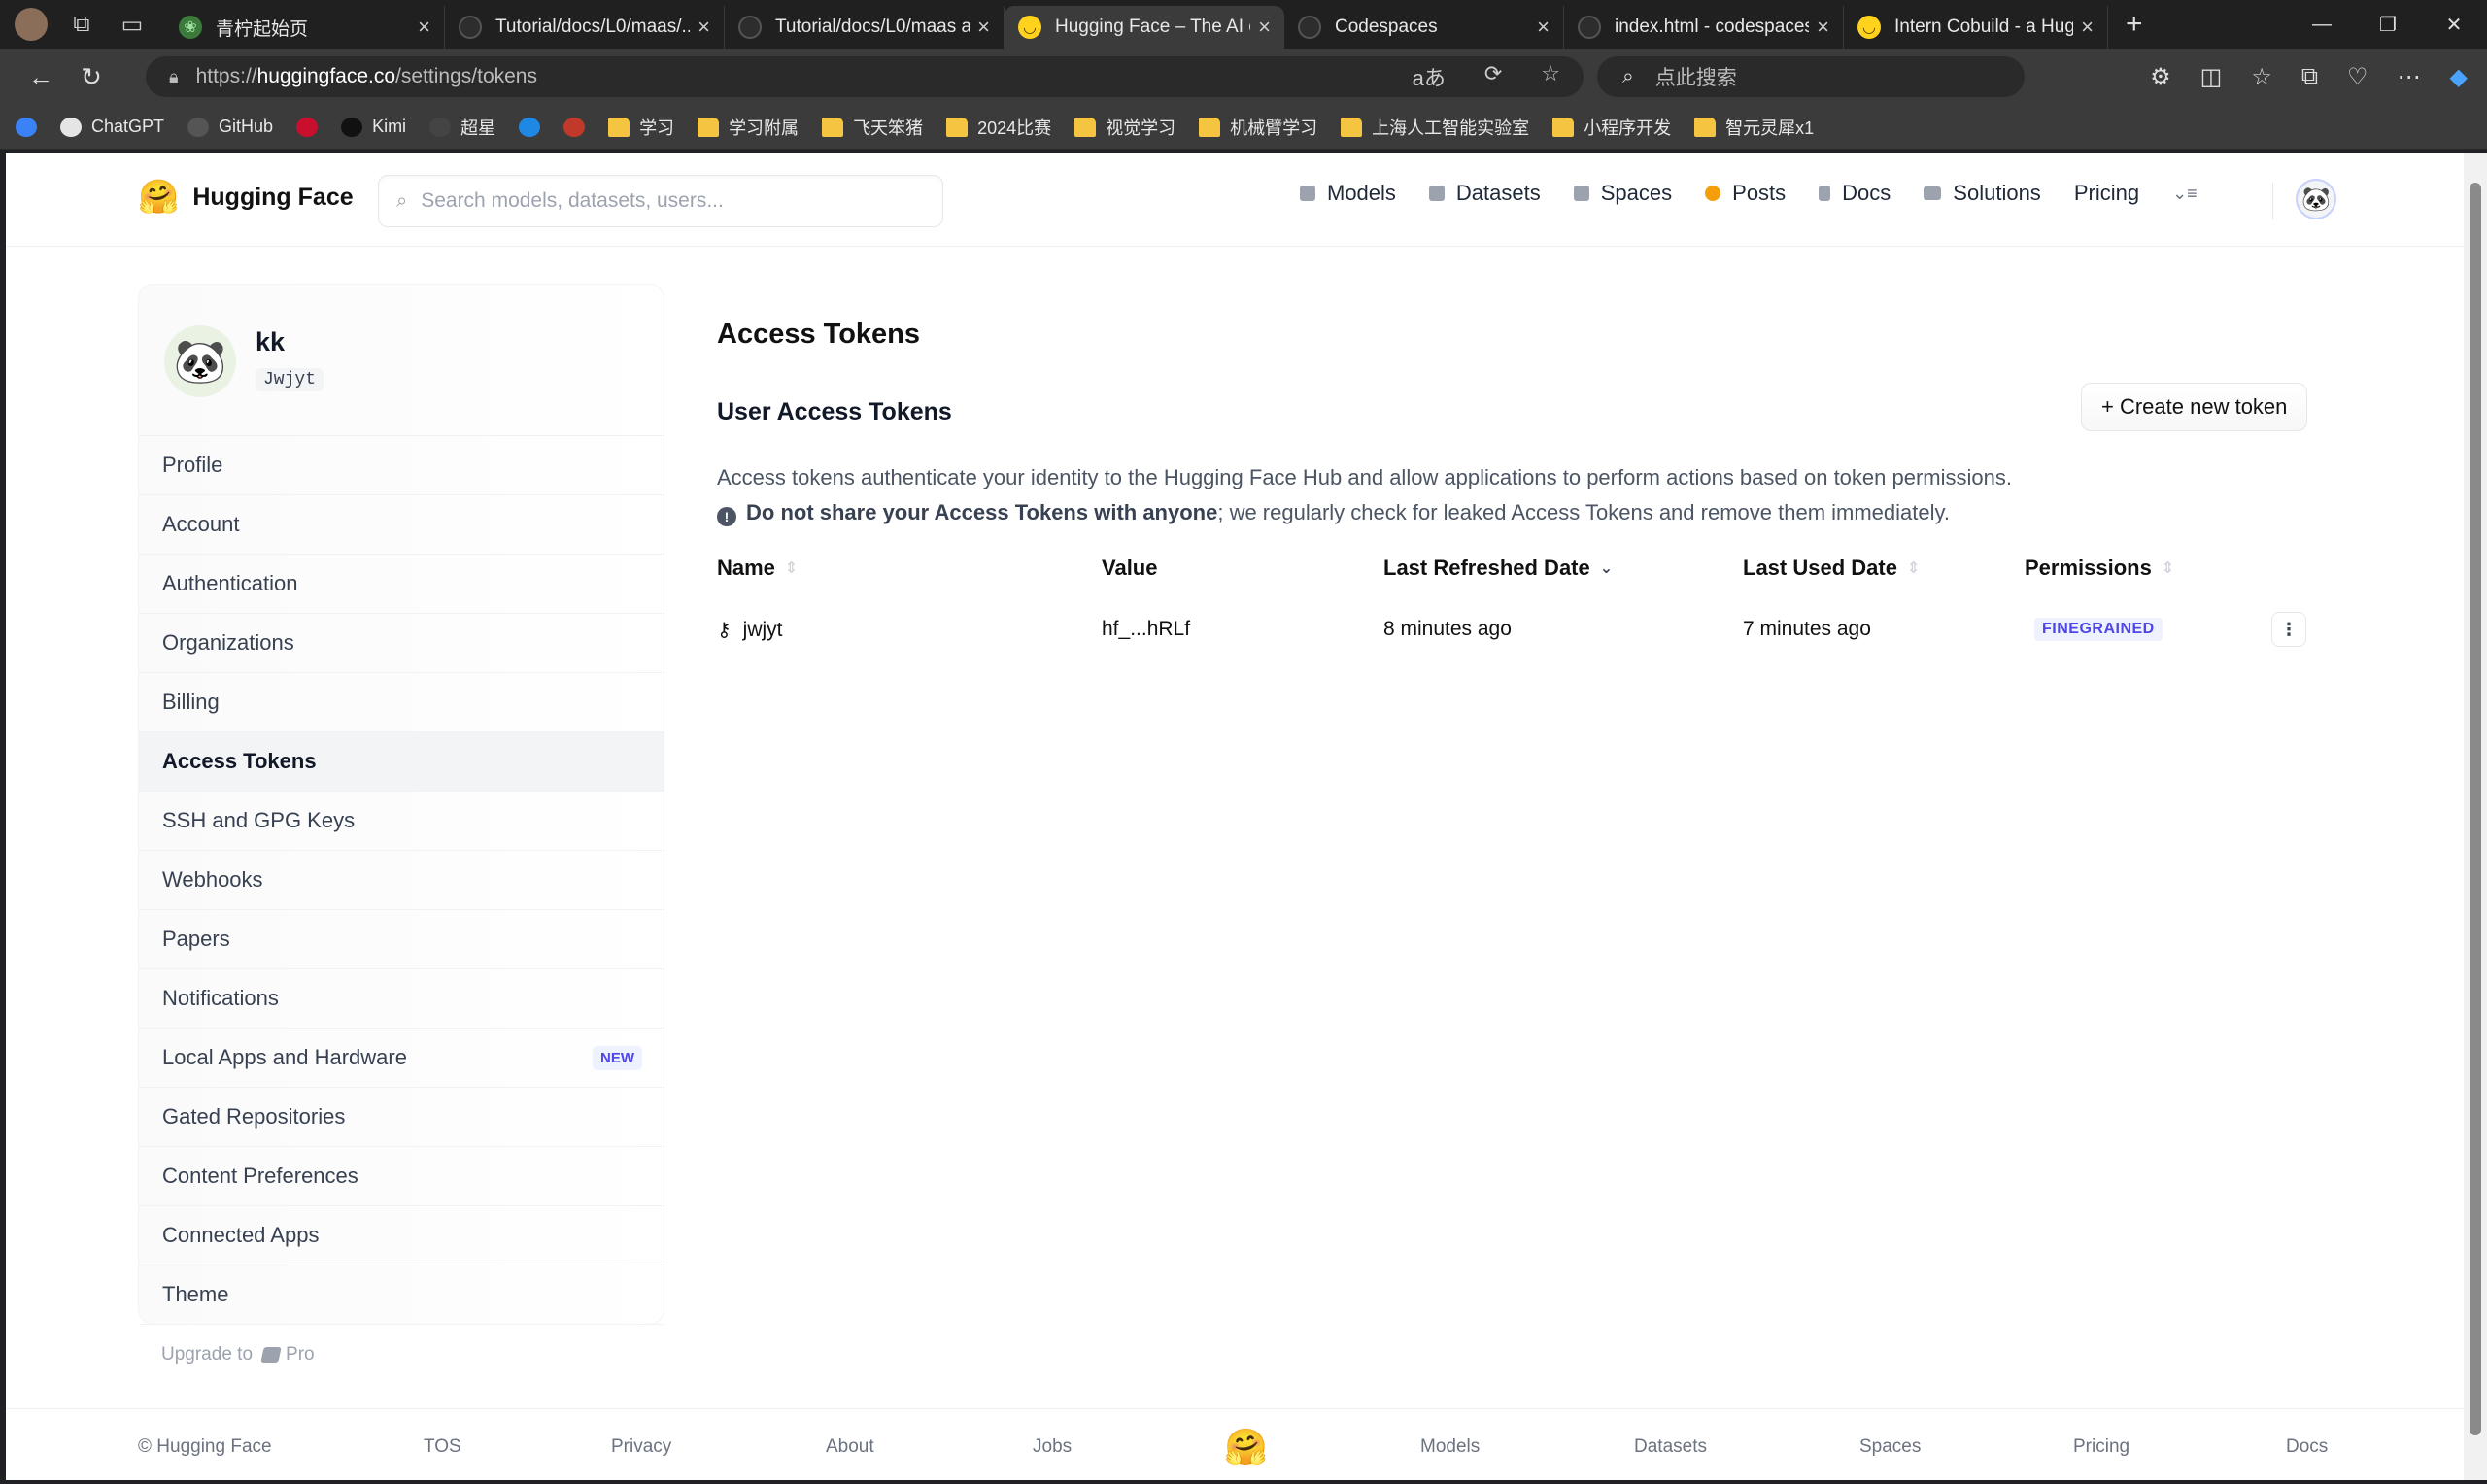  I want to click on nav-posts: Posts, so click(1745, 193).